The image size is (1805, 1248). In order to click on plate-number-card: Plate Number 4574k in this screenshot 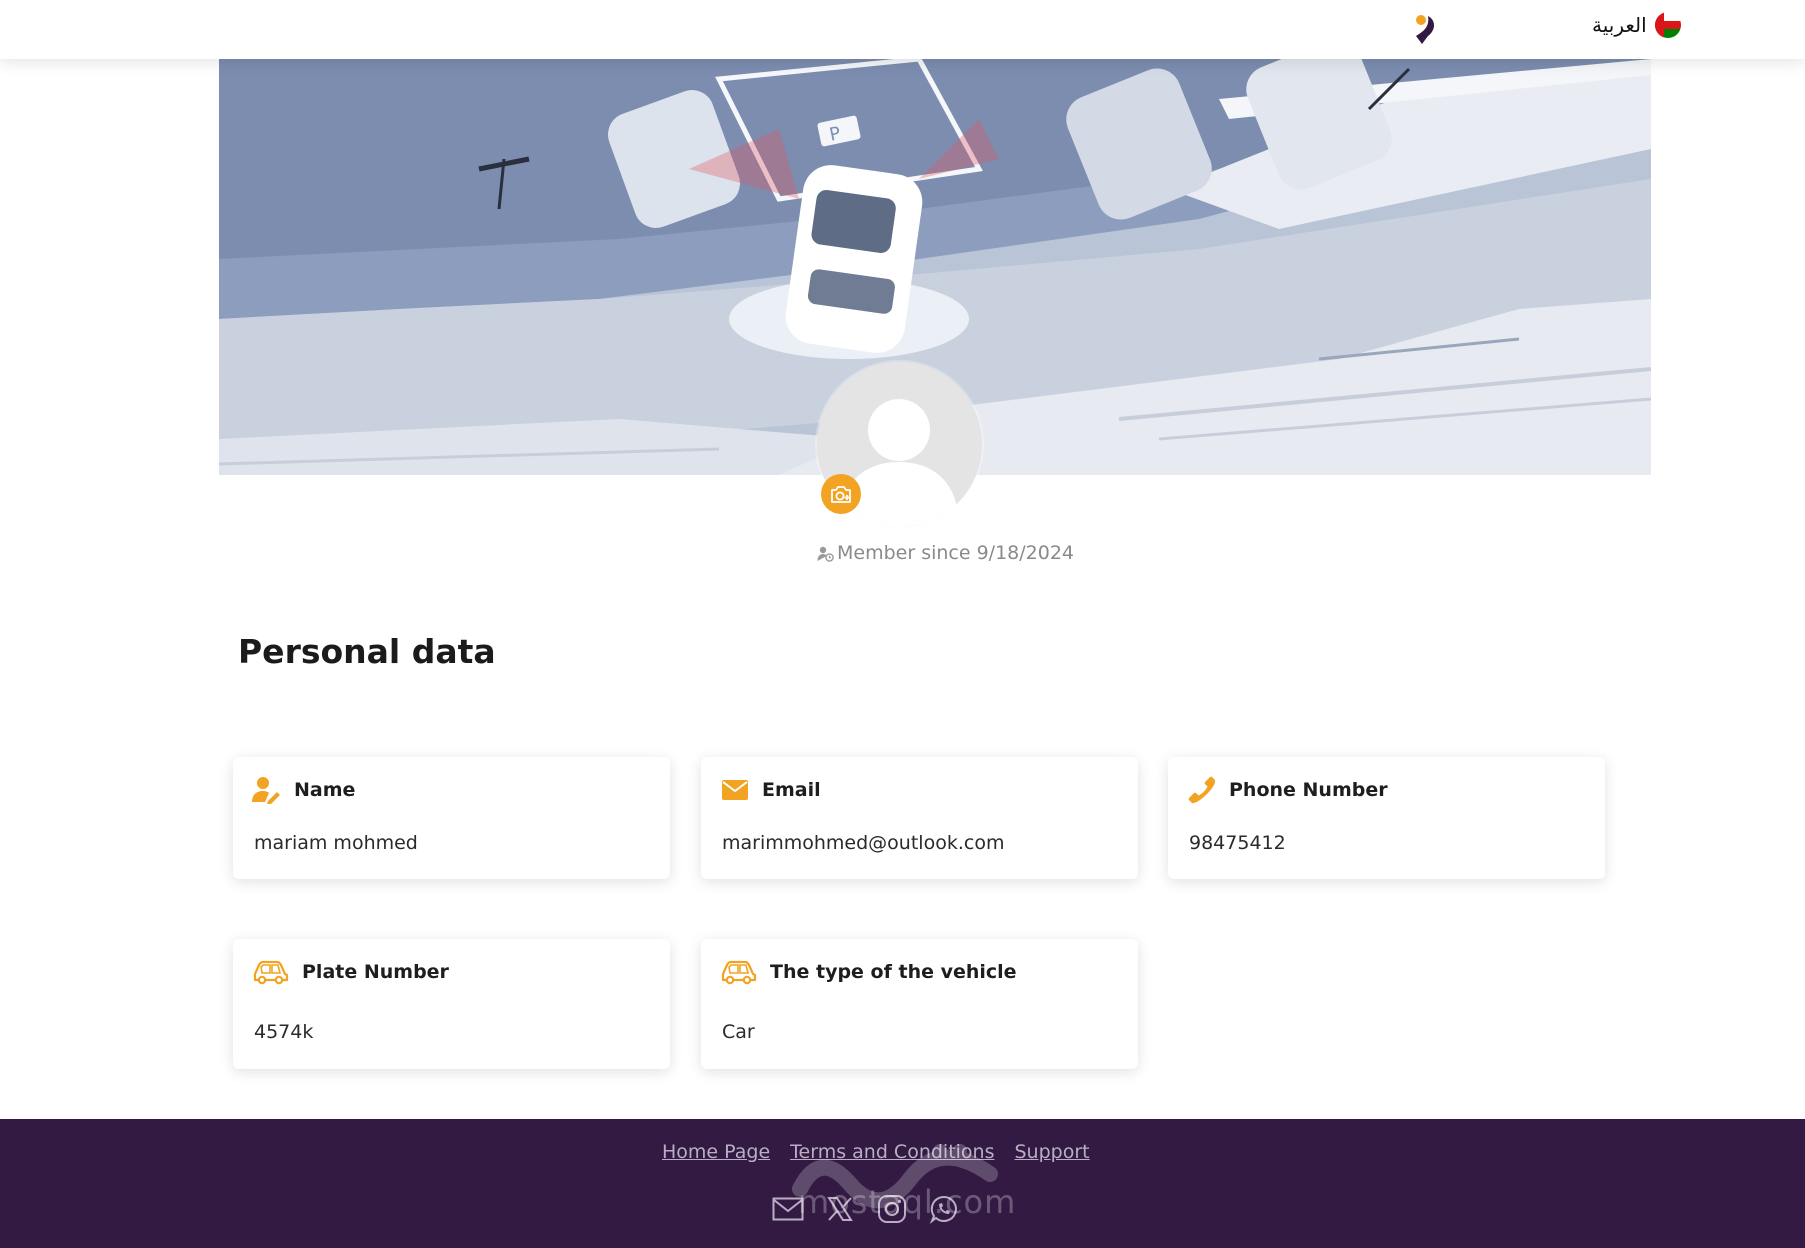, I will do `click(451, 1004)`.